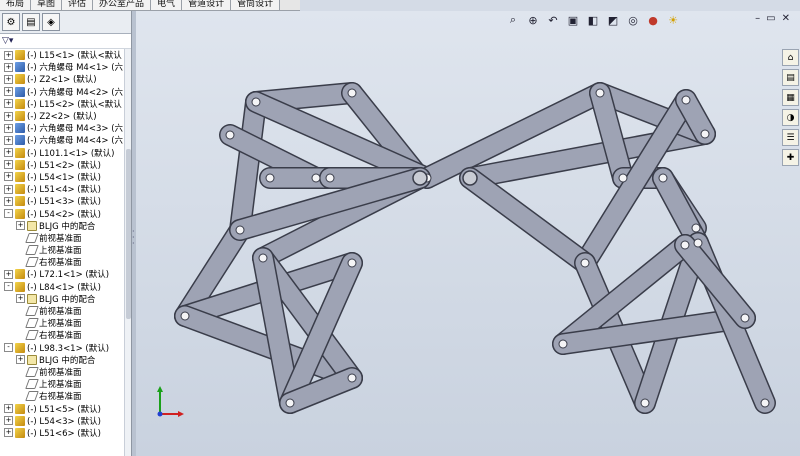 The width and height of the screenshot is (800, 456). What do you see at coordinates (256, 5) in the screenshot?
I see `menu-tab-6: 管筒设计` at bounding box center [256, 5].